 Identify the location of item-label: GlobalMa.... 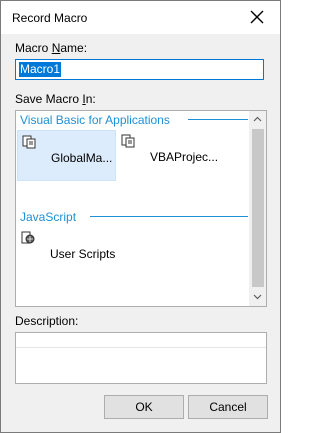
(82, 158).